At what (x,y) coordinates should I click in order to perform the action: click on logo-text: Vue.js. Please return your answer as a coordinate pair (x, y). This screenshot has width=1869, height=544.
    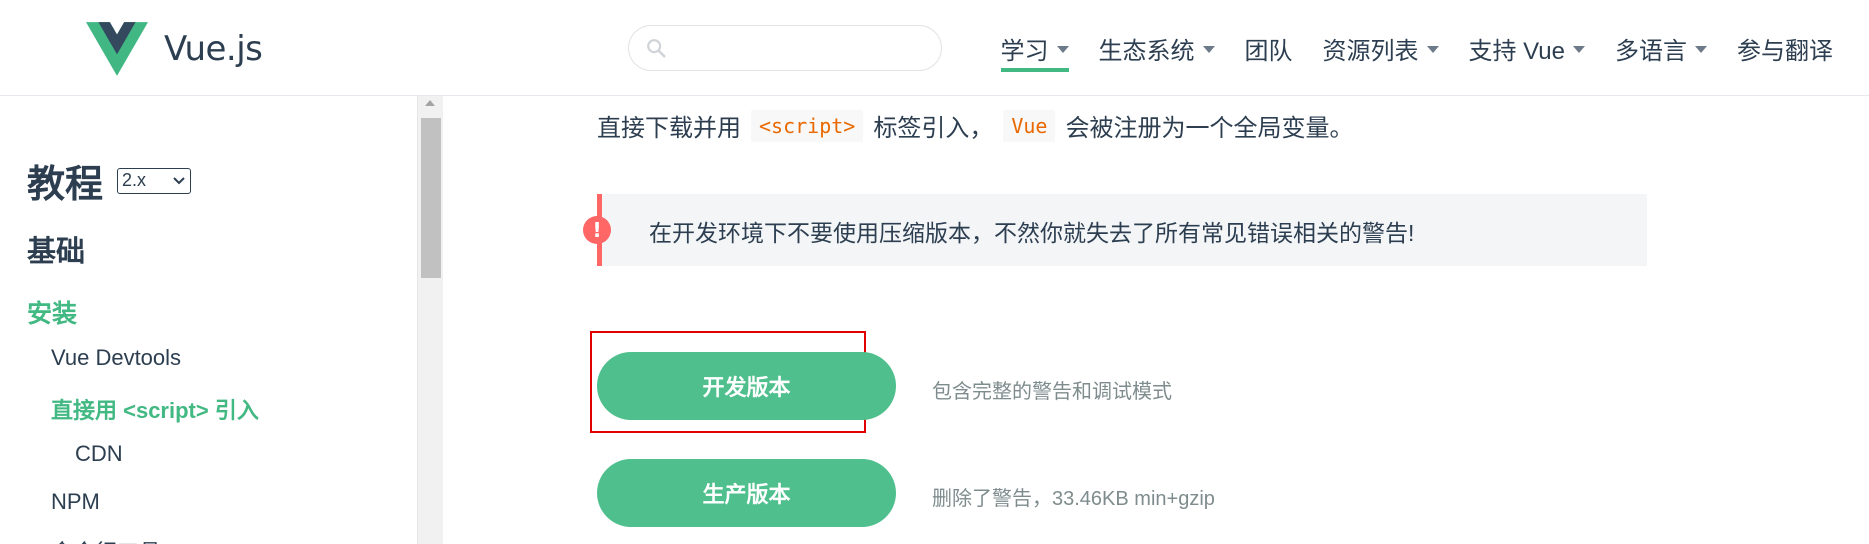
    Looking at the image, I should click on (213, 49).